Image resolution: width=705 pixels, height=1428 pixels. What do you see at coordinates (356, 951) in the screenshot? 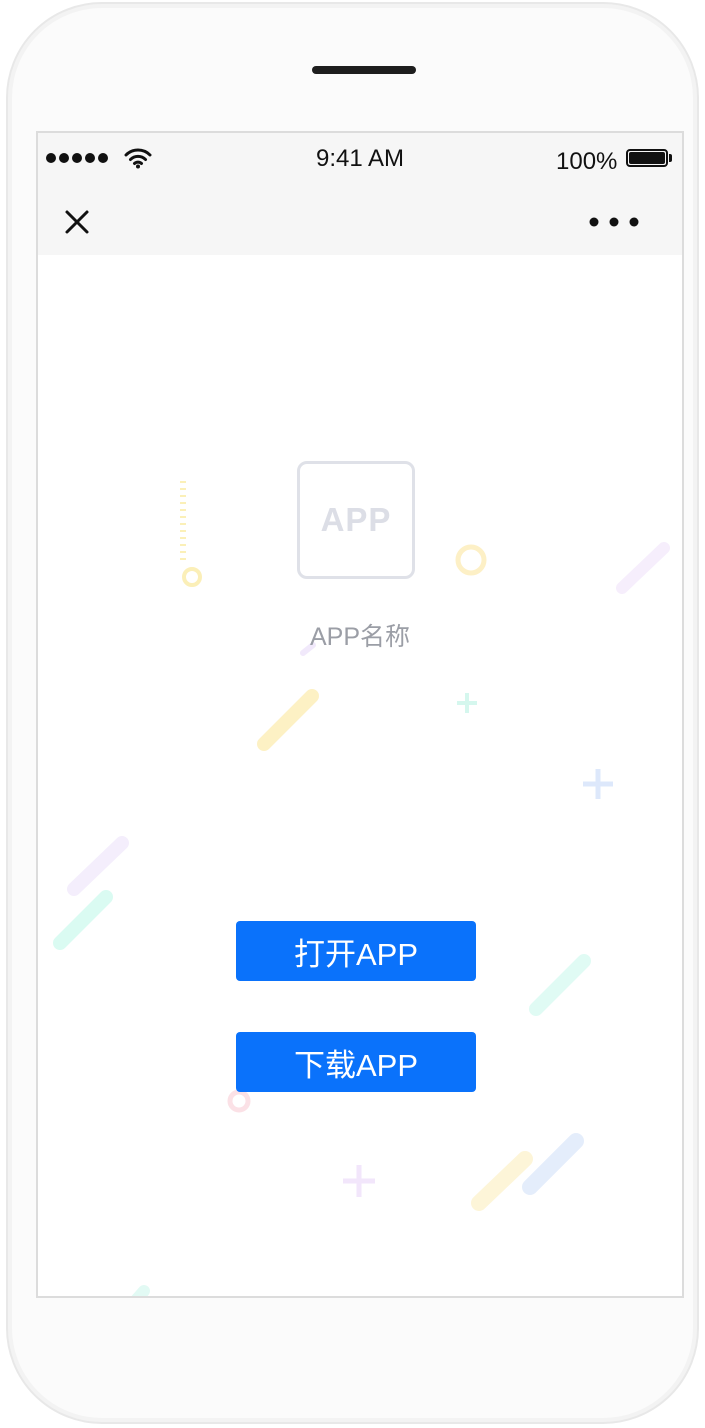
I see `open-app-button: 打开APP` at bounding box center [356, 951].